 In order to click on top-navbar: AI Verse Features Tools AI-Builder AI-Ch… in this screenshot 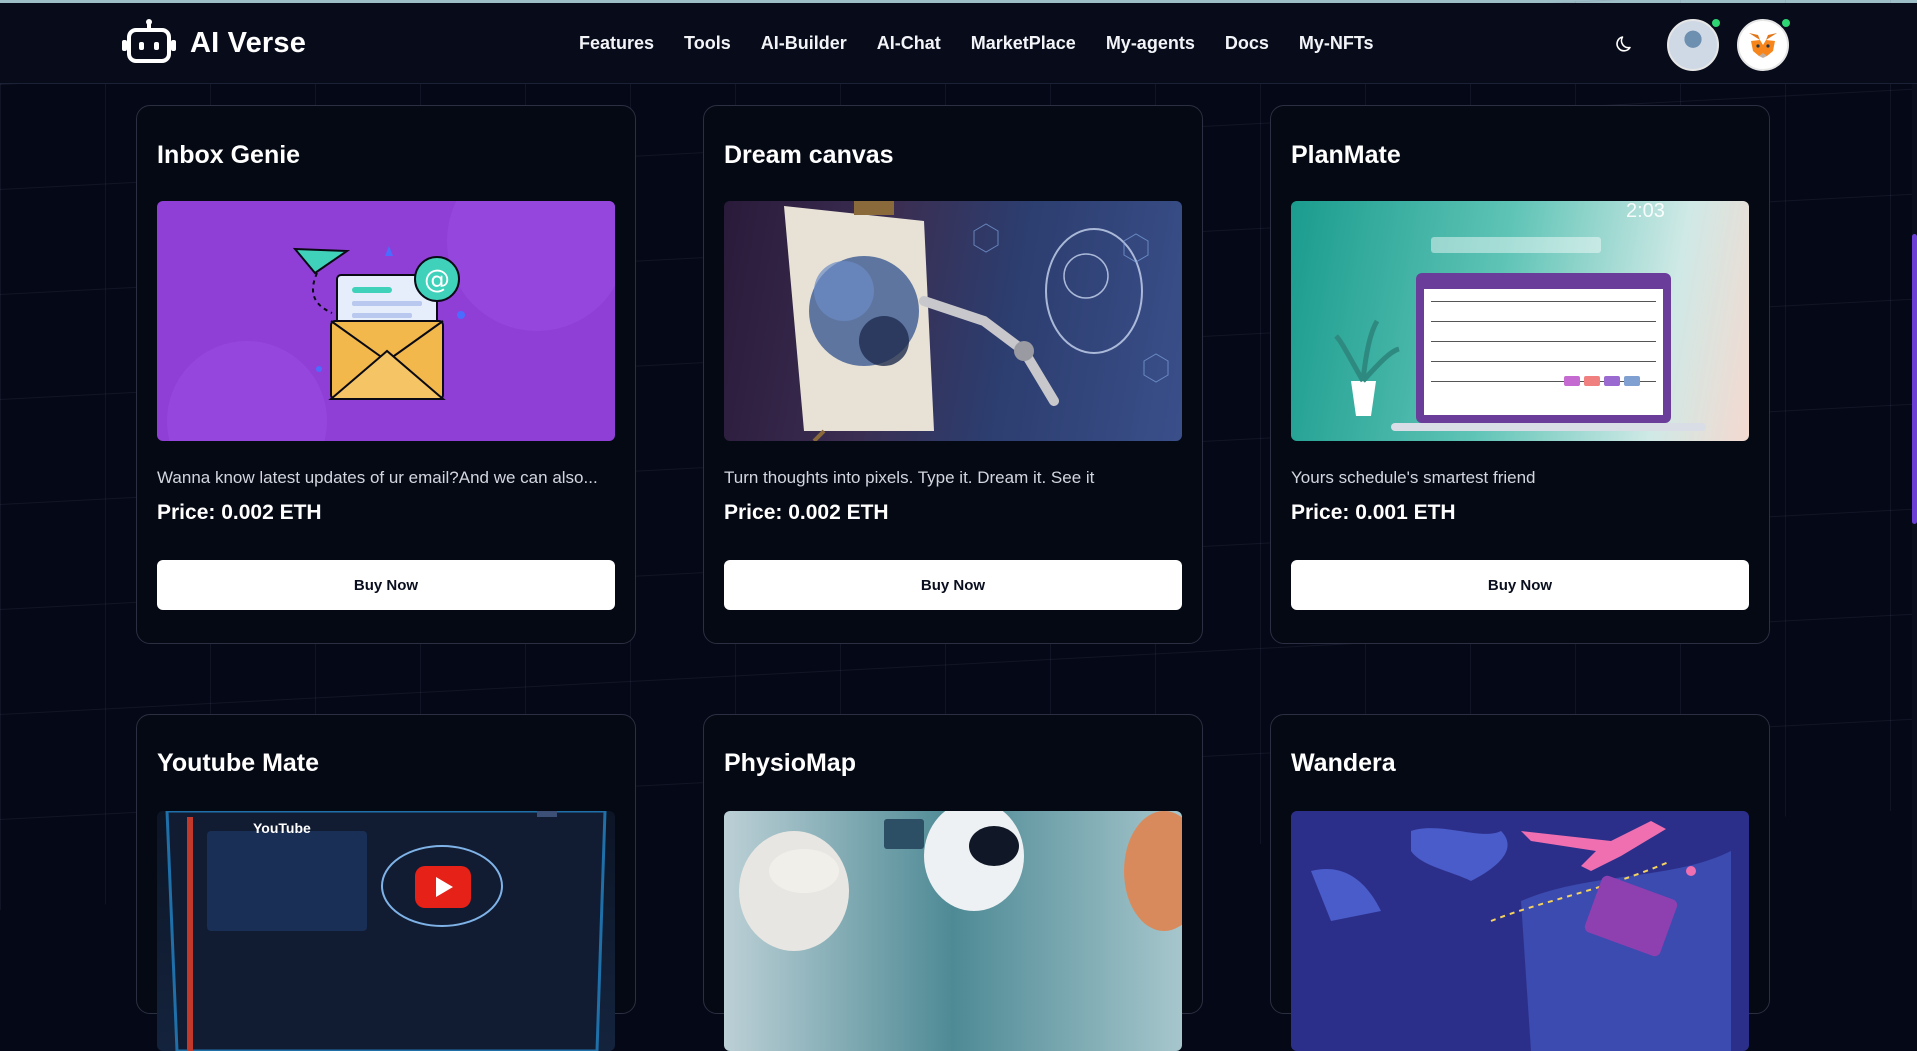, I will do `click(958, 43)`.